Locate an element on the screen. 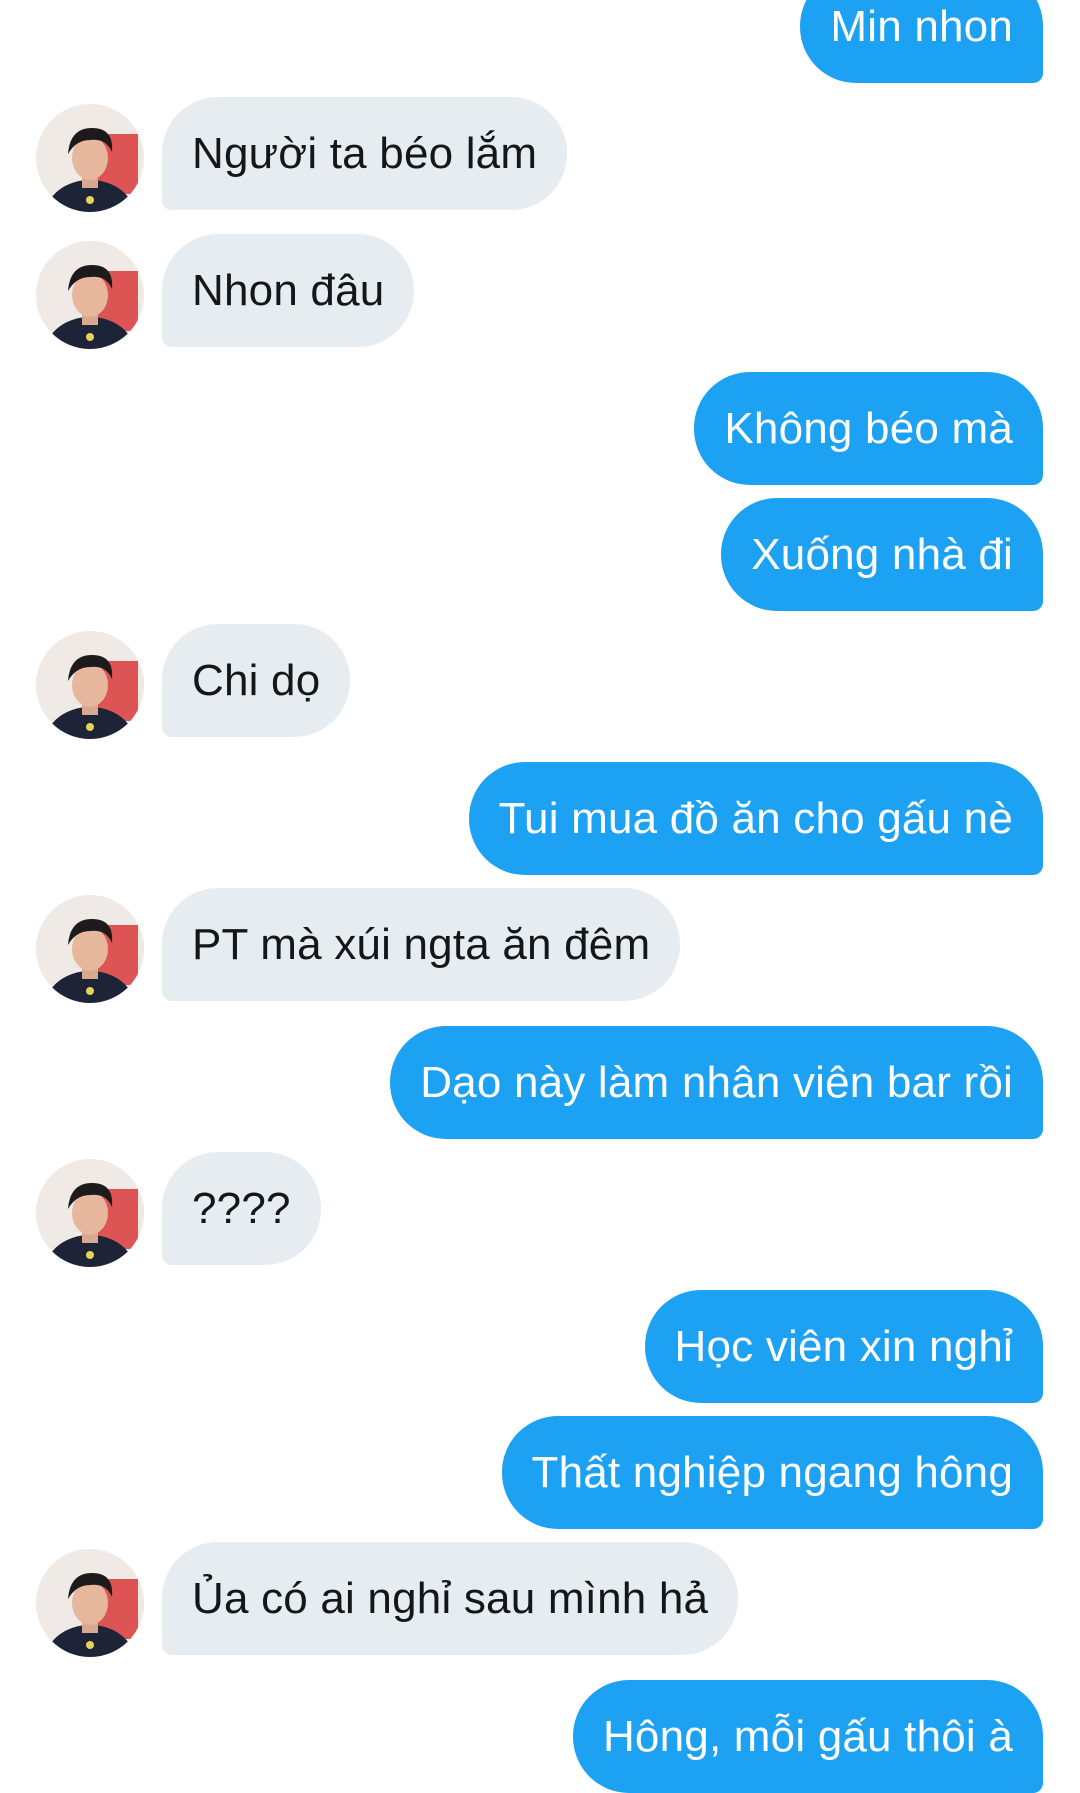  sent-message: Dạo này làm nhân viên bar rồi is located at coordinates (716, 1082).